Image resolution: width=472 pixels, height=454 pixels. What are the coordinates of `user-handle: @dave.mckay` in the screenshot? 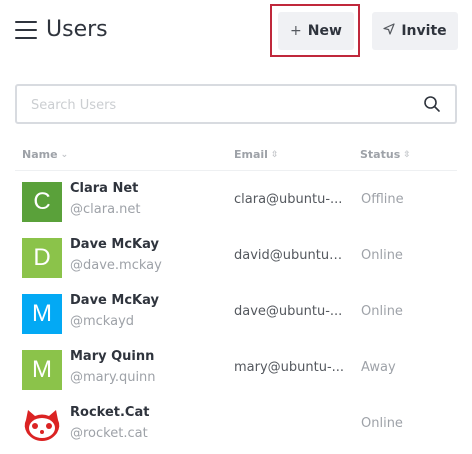 It's located at (116, 265).